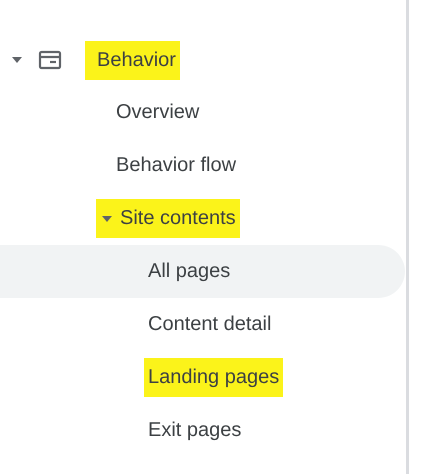 The height and width of the screenshot is (474, 423). I want to click on nav-item: Landing pages, so click(203, 377).